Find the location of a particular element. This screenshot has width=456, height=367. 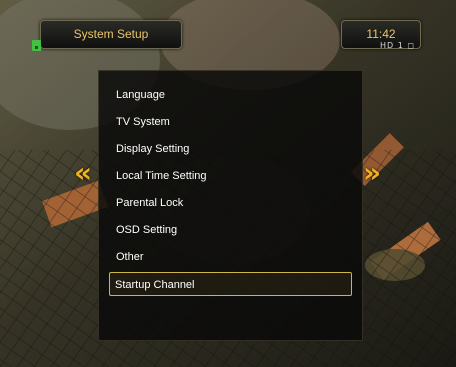

menu-item-tv-system: TV System is located at coordinates (230, 122).